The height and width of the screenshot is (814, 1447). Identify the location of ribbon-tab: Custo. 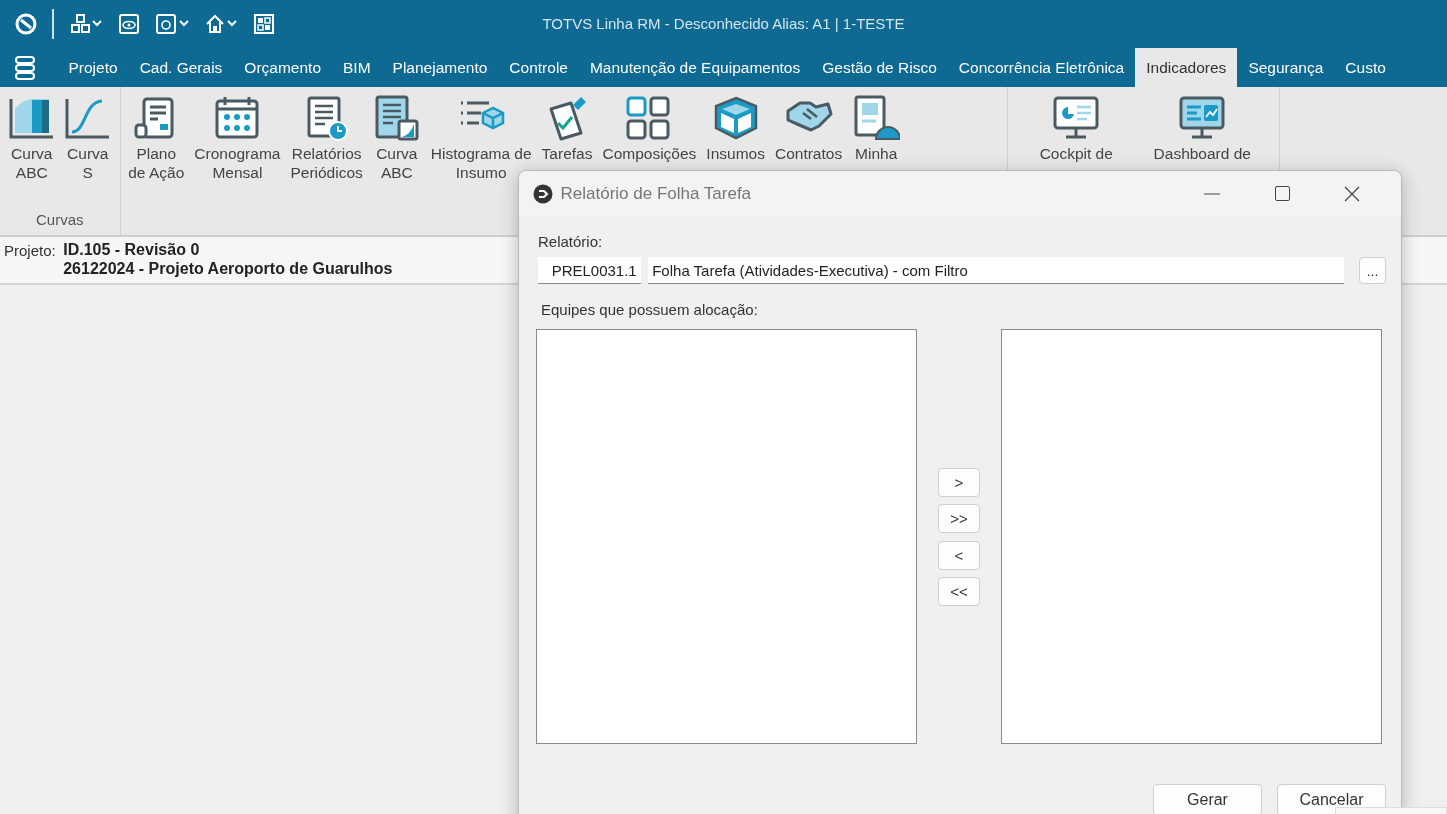
(1365, 67).